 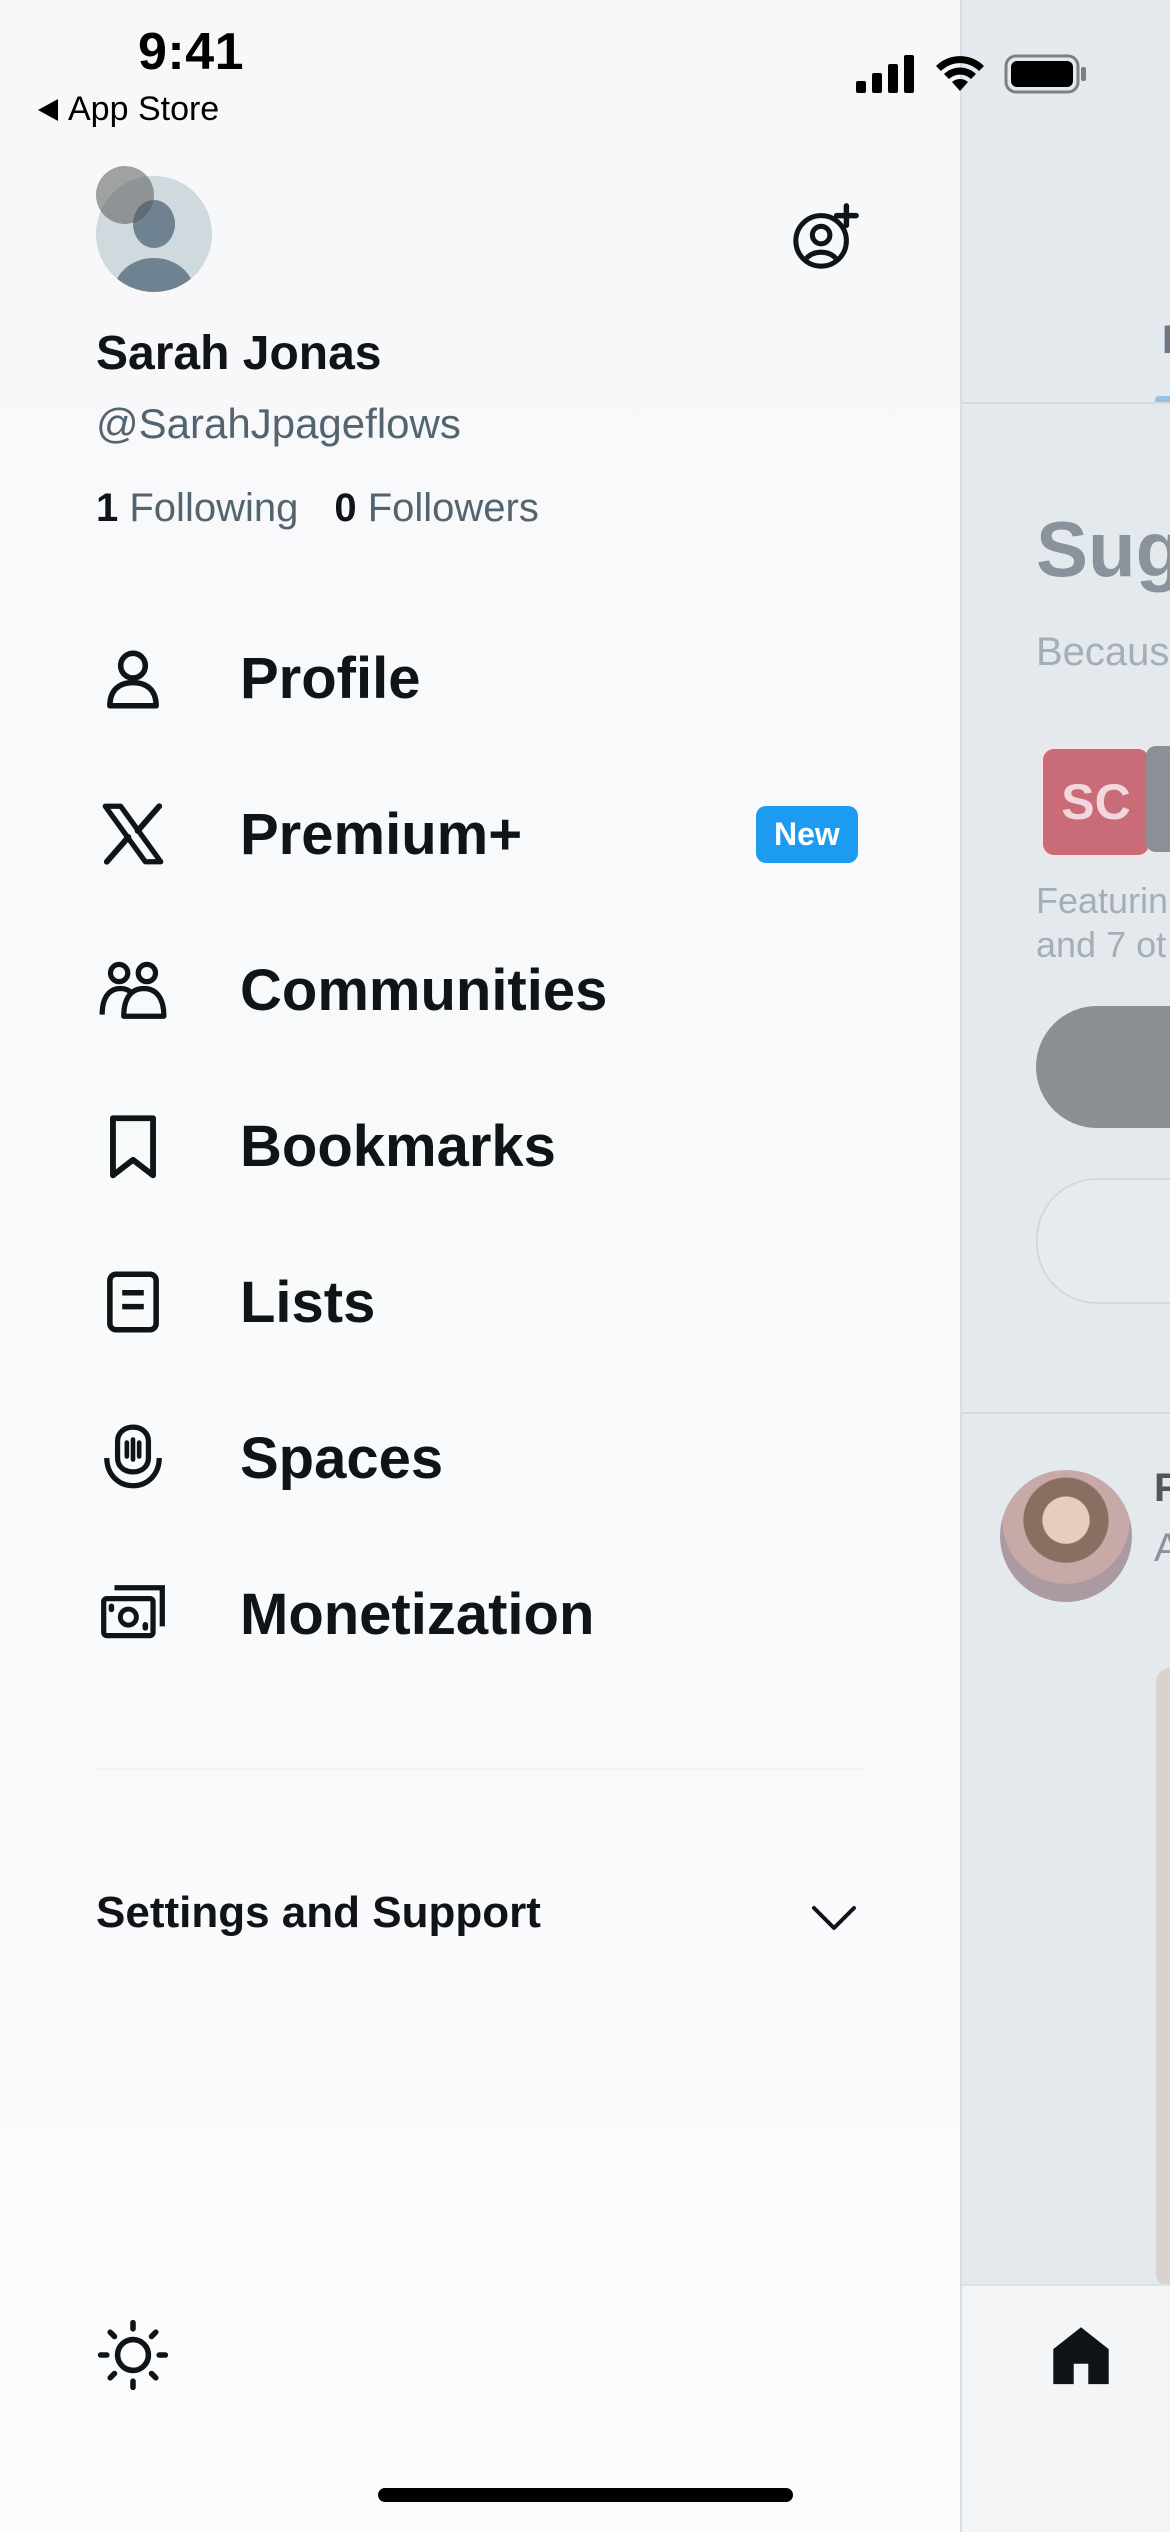 I want to click on menu-item-lists: Lists, so click(x=486, y=1302).